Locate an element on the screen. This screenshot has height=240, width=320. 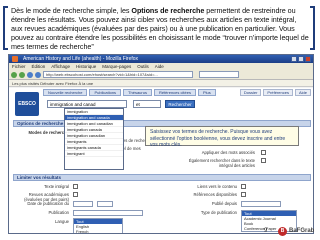
language-label: Langue is located at coordinates (62, 221).